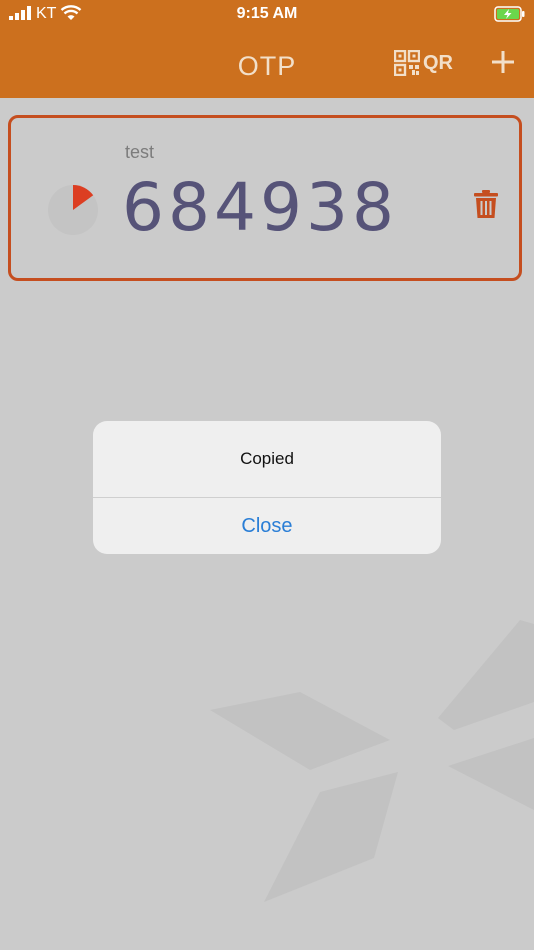  What do you see at coordinates (140, 152) in the screenshot?
I see `account-name: test` at bounding box center [140, 152].